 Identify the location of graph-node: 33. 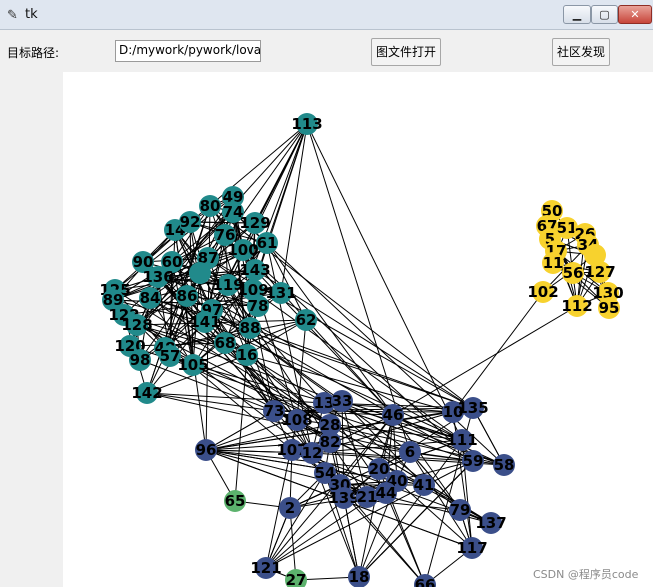
(342, 401).